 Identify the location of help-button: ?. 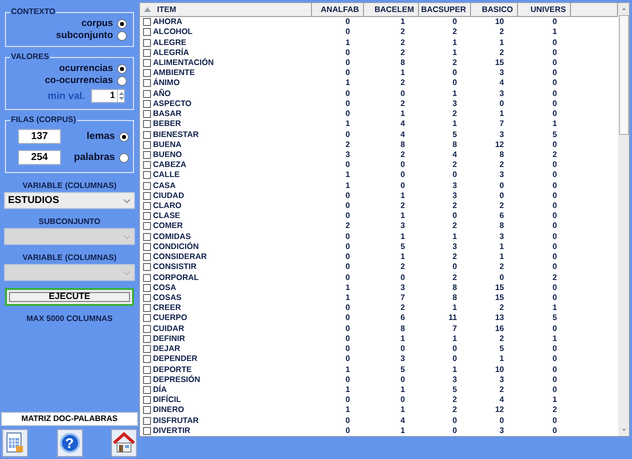
(69, 443).